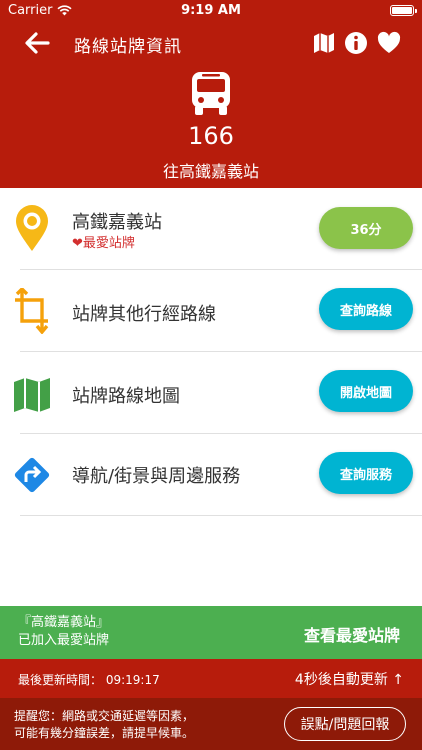  Describe the element at coordinates (117, 222) in the screenshot. I see `stop-name: 高鐵嘉義站` at that location.